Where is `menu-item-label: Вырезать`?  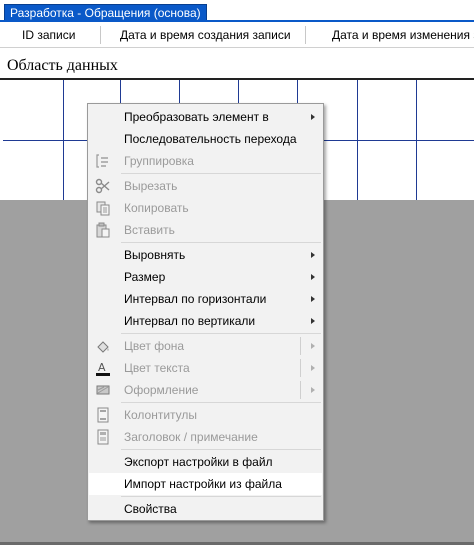
menu-item-label: Вырезать is located at coordinates (151, 186).